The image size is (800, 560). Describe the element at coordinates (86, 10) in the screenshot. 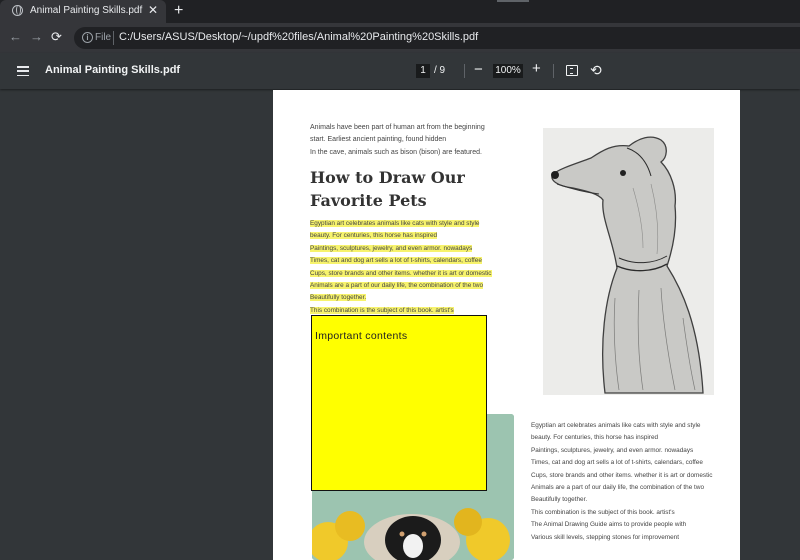

I see `tab-title: Animal Painting Skills.pdf` at that location.